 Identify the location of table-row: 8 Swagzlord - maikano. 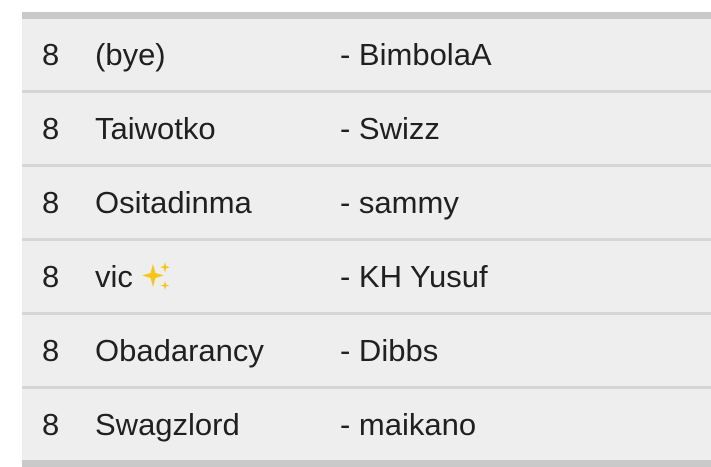
(366, 424).